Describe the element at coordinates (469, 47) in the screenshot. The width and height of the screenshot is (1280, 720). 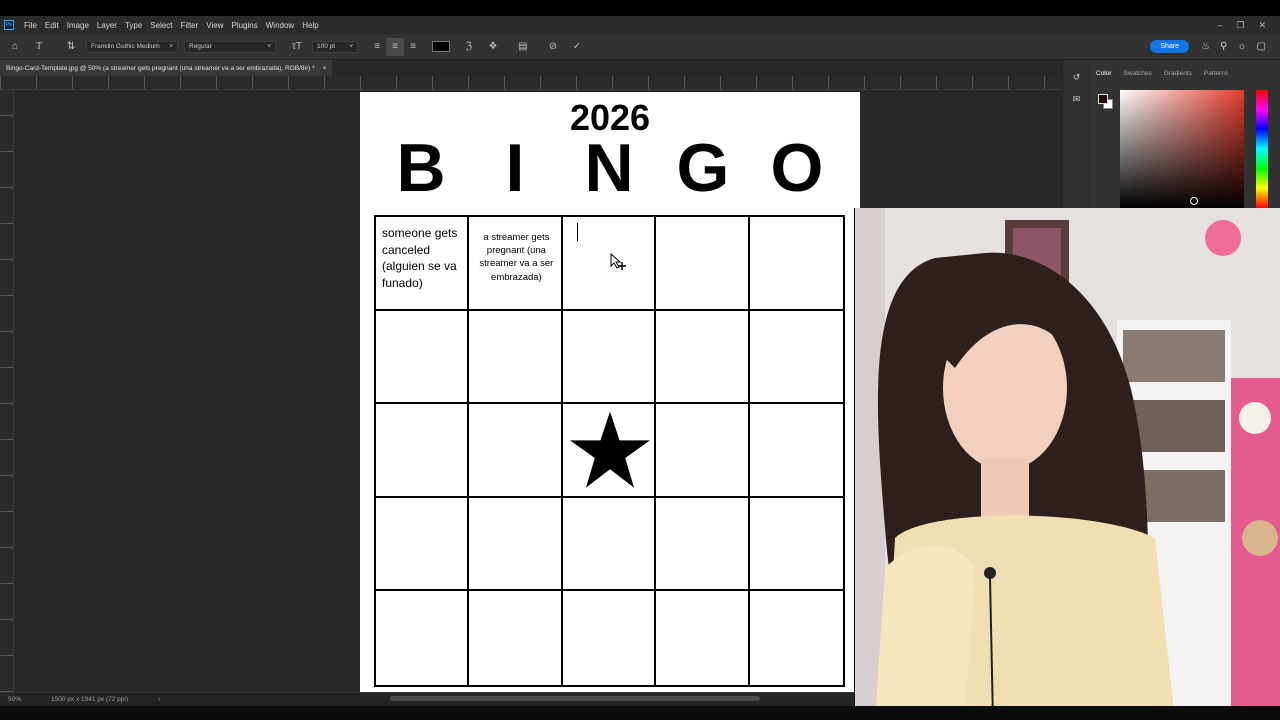
I see `warp-text-icon: ℨ` at that location.